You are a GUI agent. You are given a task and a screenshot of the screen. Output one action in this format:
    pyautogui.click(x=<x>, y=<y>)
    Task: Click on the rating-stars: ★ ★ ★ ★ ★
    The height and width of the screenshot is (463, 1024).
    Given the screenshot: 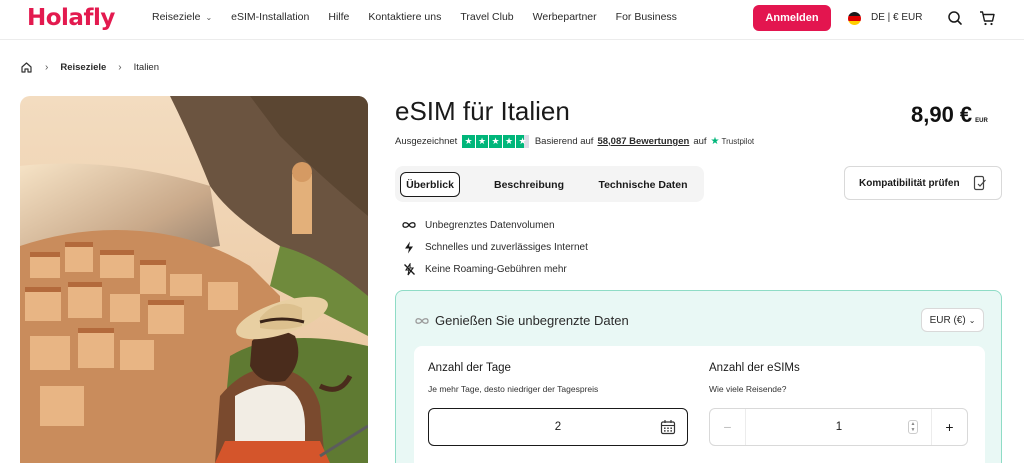 What is the action you would take?
    pyautogui.click(x=496, y=141)
    